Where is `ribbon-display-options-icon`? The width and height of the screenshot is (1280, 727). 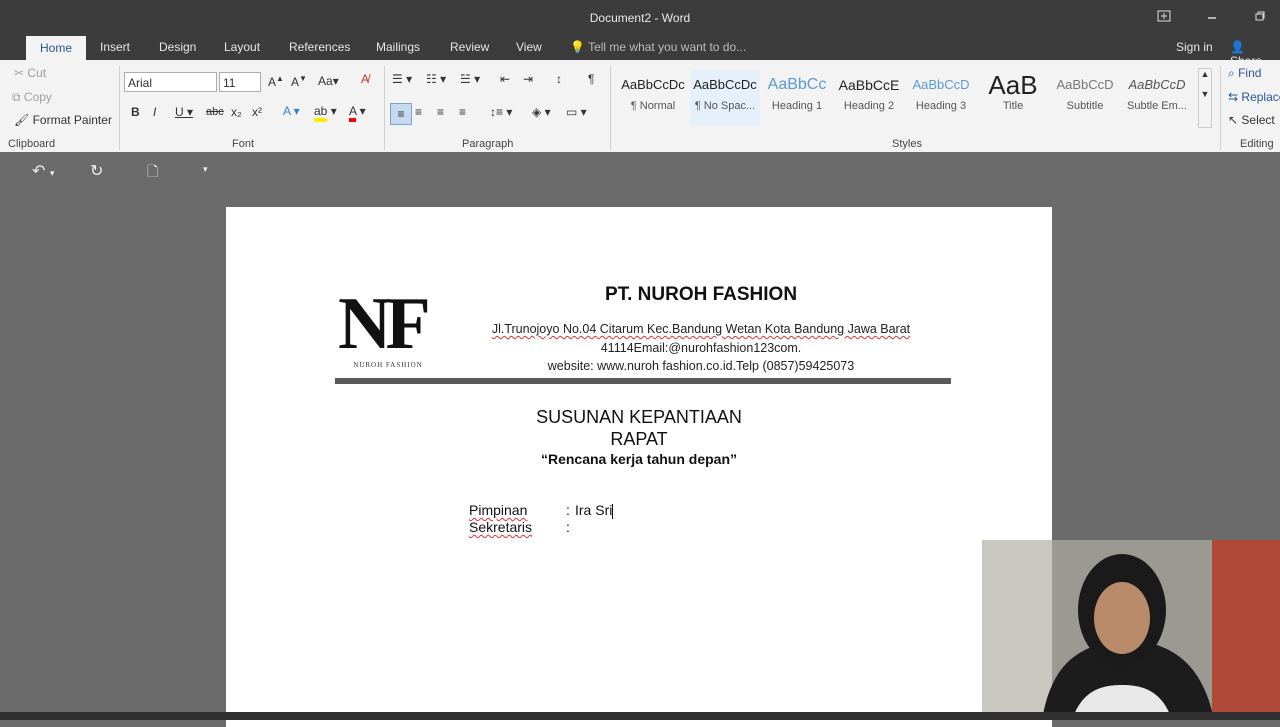 ribbon-display-options-icon is located at coordinates (1164, 18).